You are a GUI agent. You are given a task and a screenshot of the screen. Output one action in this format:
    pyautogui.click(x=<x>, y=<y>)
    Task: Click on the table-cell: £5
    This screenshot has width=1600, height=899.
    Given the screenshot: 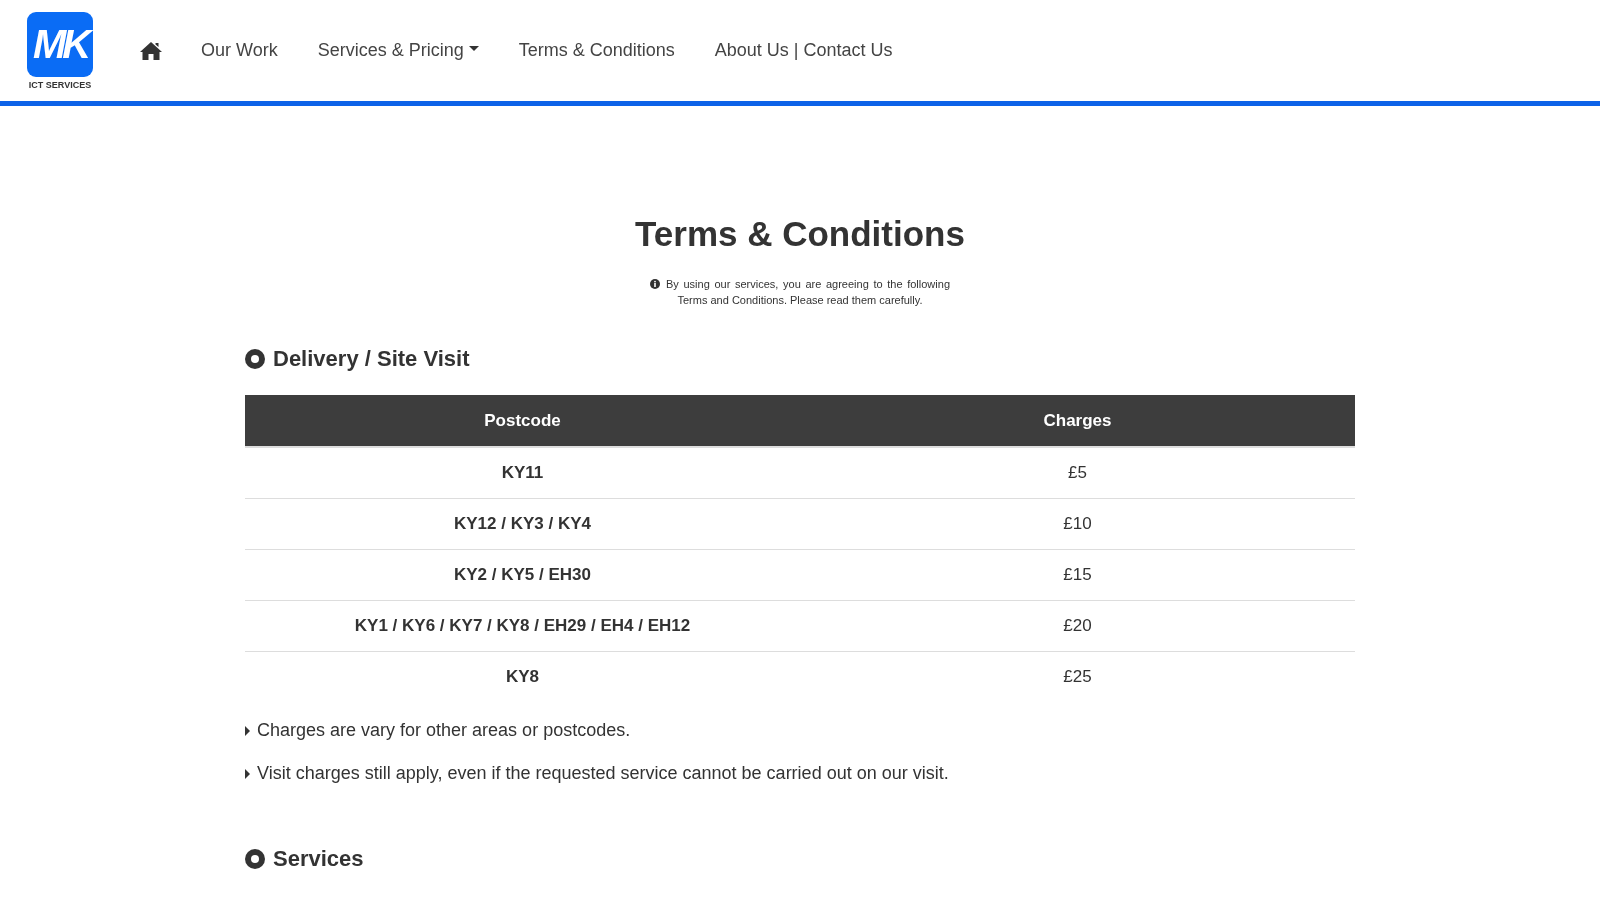 What is the action you would take?
    pyautogui.click(x=1077, y=472)
    